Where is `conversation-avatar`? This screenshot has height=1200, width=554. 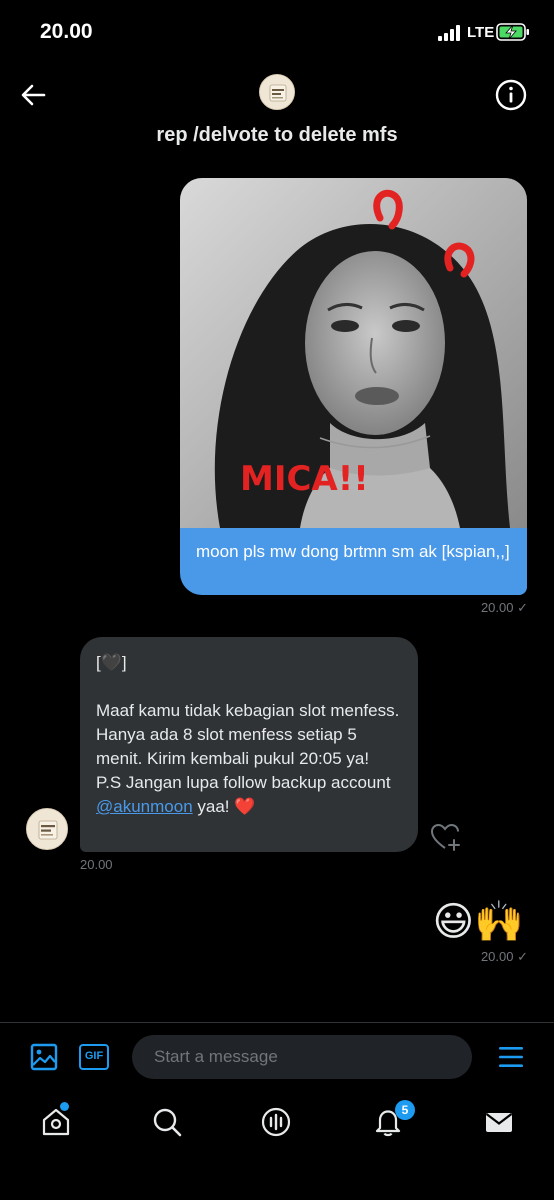 conversation-avatar is located at coordinates (277, 92).